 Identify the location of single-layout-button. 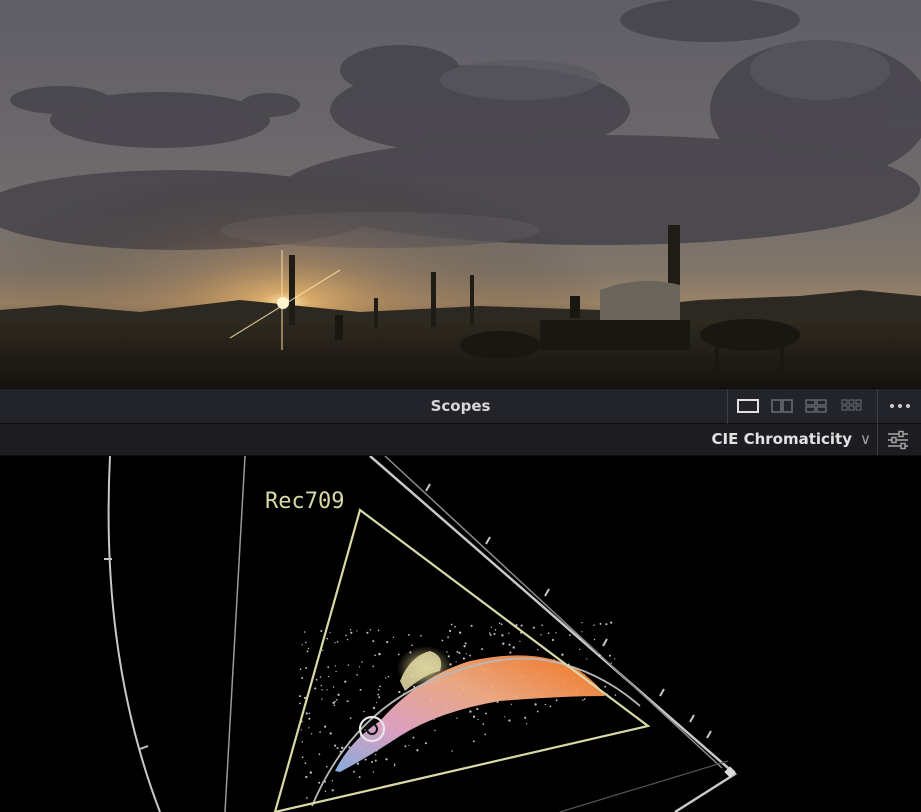
(748, 406).